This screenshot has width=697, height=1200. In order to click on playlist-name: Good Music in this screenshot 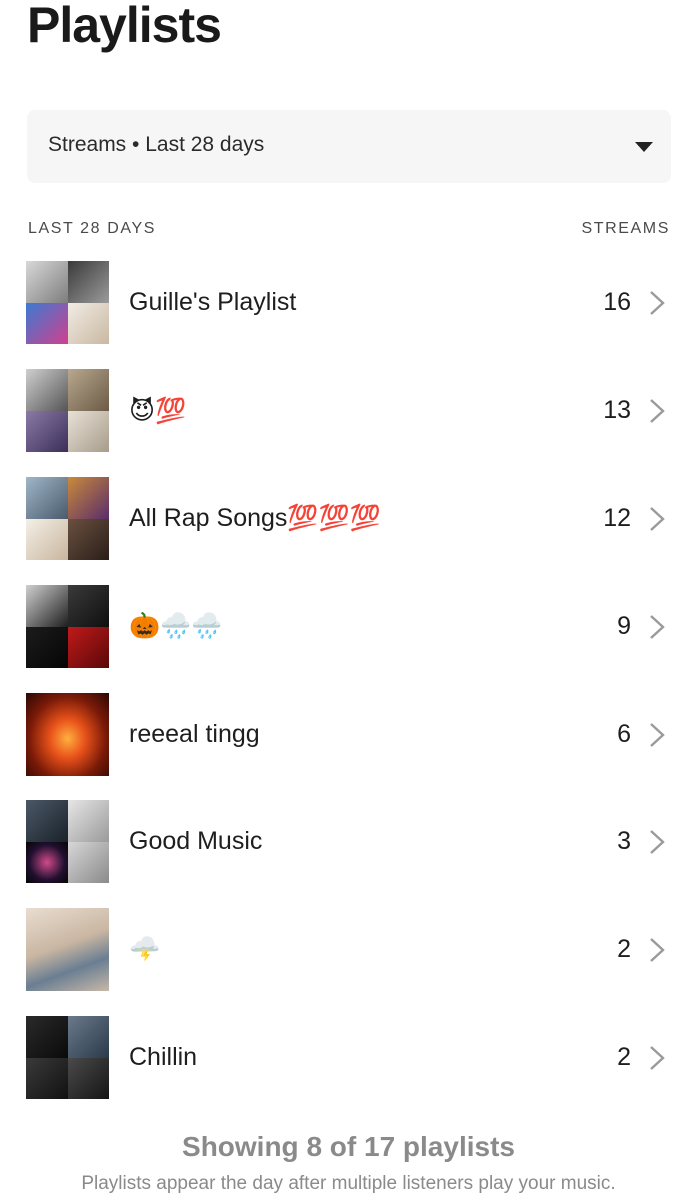, I will do `click(196, 841)`.